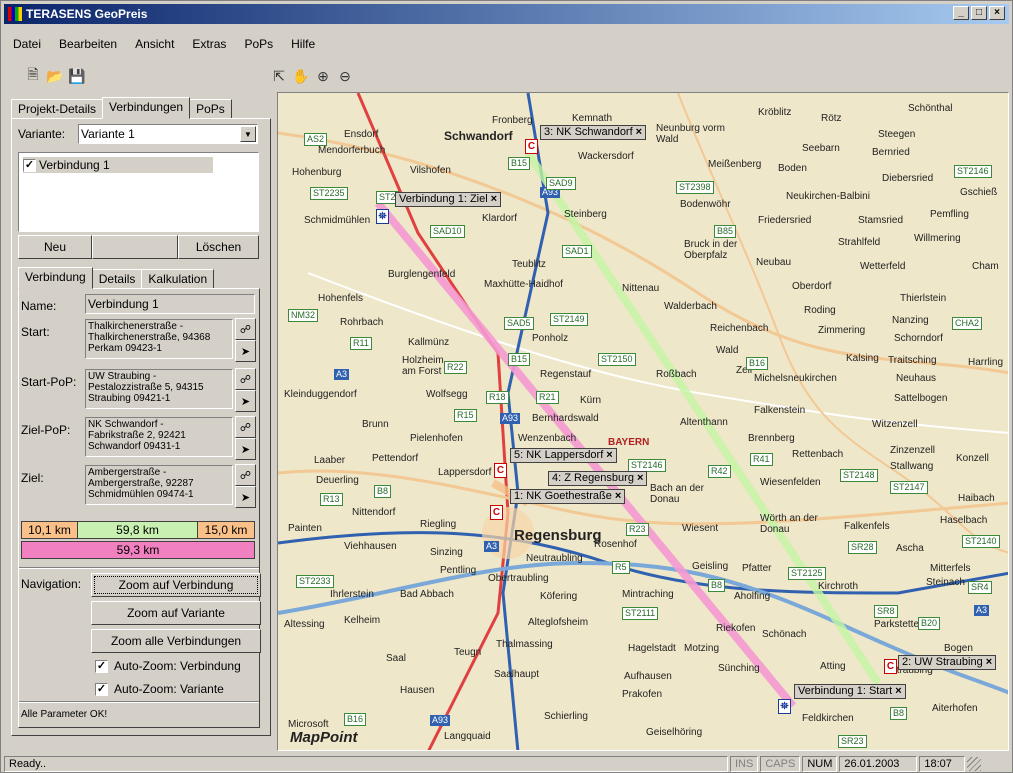 Image resolution: width=1013 pixels, height=773 pixels. Describe the element at coordinates (15, 14) in the screenshot. I see `app-icon` at that location.